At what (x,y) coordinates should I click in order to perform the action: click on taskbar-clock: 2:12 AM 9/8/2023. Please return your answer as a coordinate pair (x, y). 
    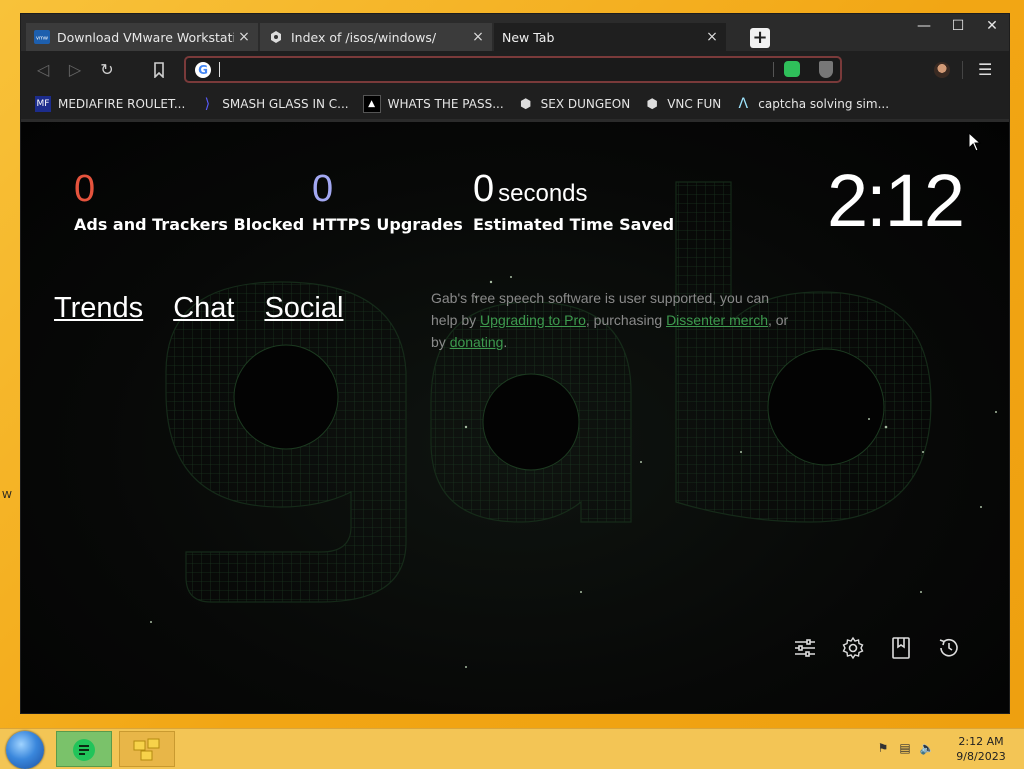
    Looking at the image, I should click on (981, 749).